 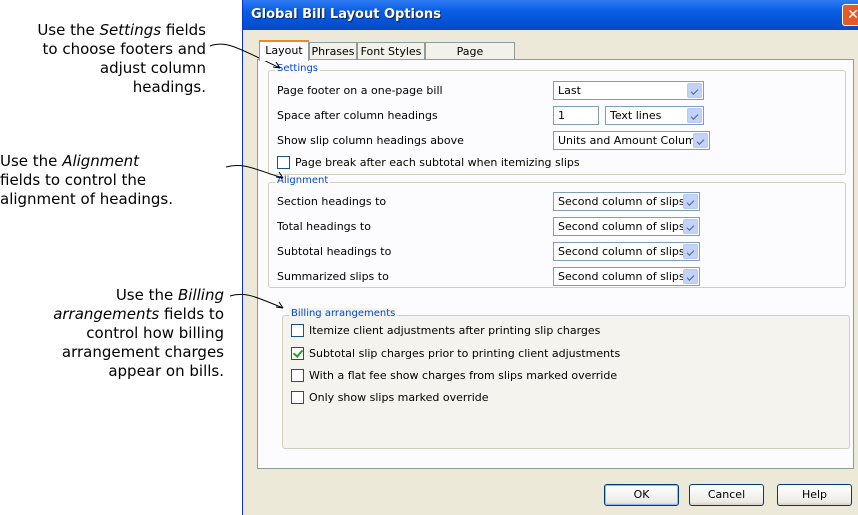 What do you see at coordinates (169, 87) in the screenshot?
I see `callout-settings-line: headings.` at bounding box center [169, 87].